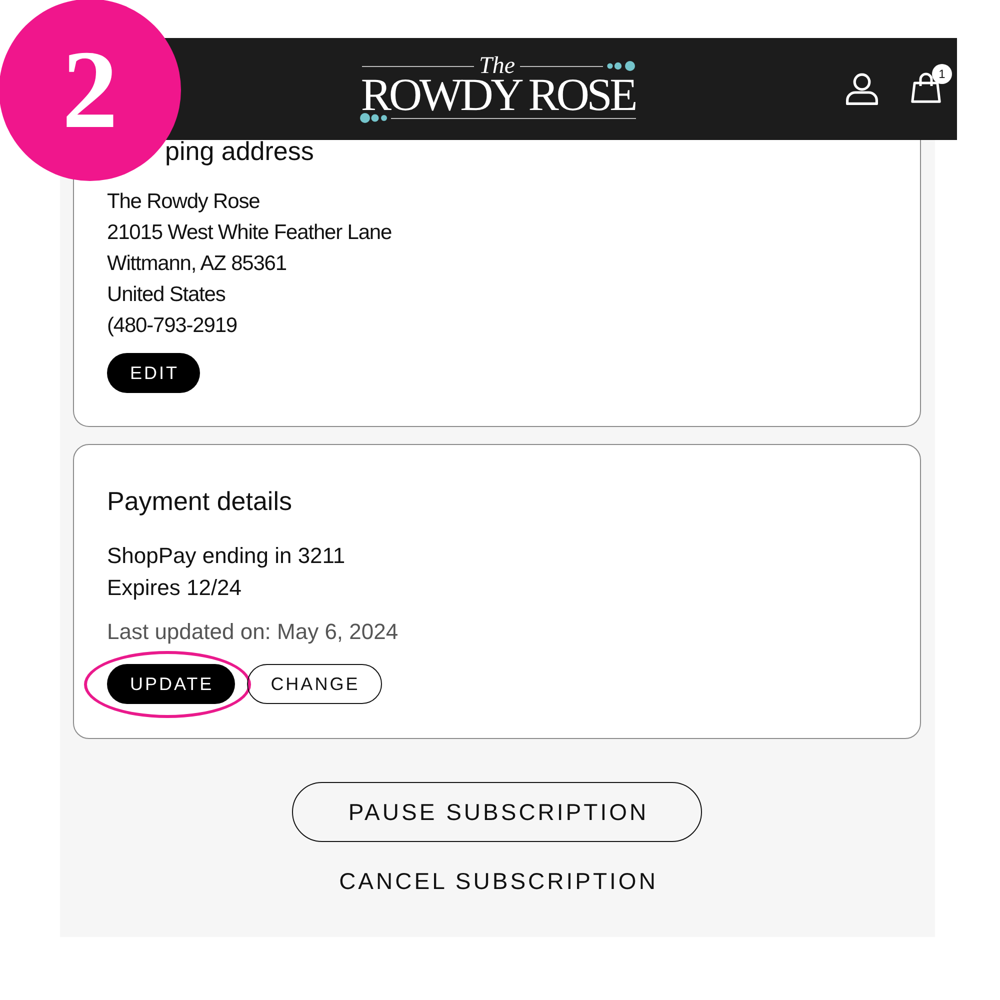  Describe the element at coordinates (497, 66) in the screenshot. I see `logo-script-text: The` at that location.